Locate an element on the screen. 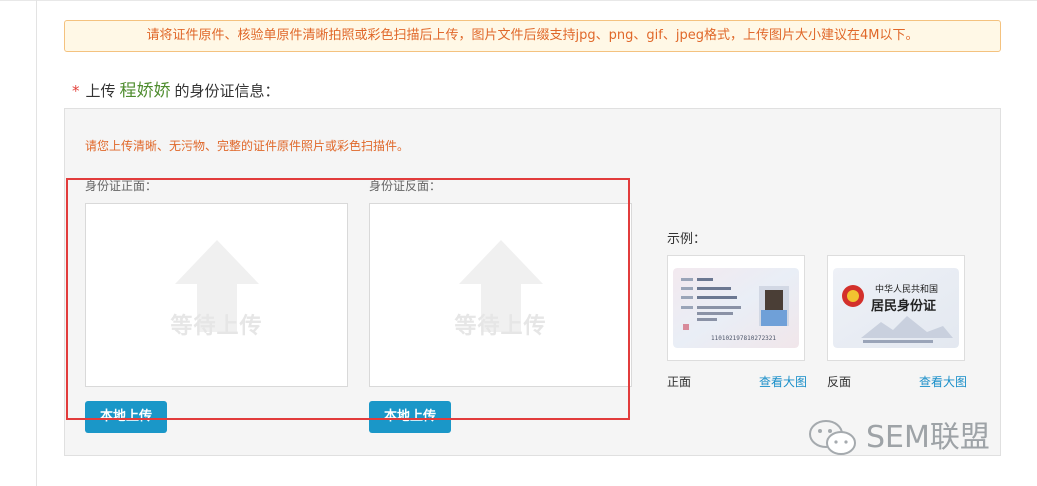 This screenshot has width=1037, height=486. required-mark: * is located at coordinates (76, 91).